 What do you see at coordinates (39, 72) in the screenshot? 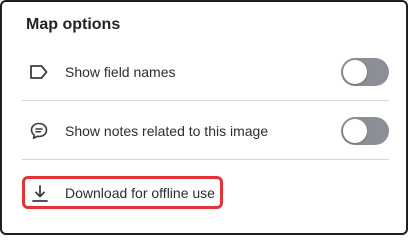
I see `label-icon` at bounding box center [39, 72].